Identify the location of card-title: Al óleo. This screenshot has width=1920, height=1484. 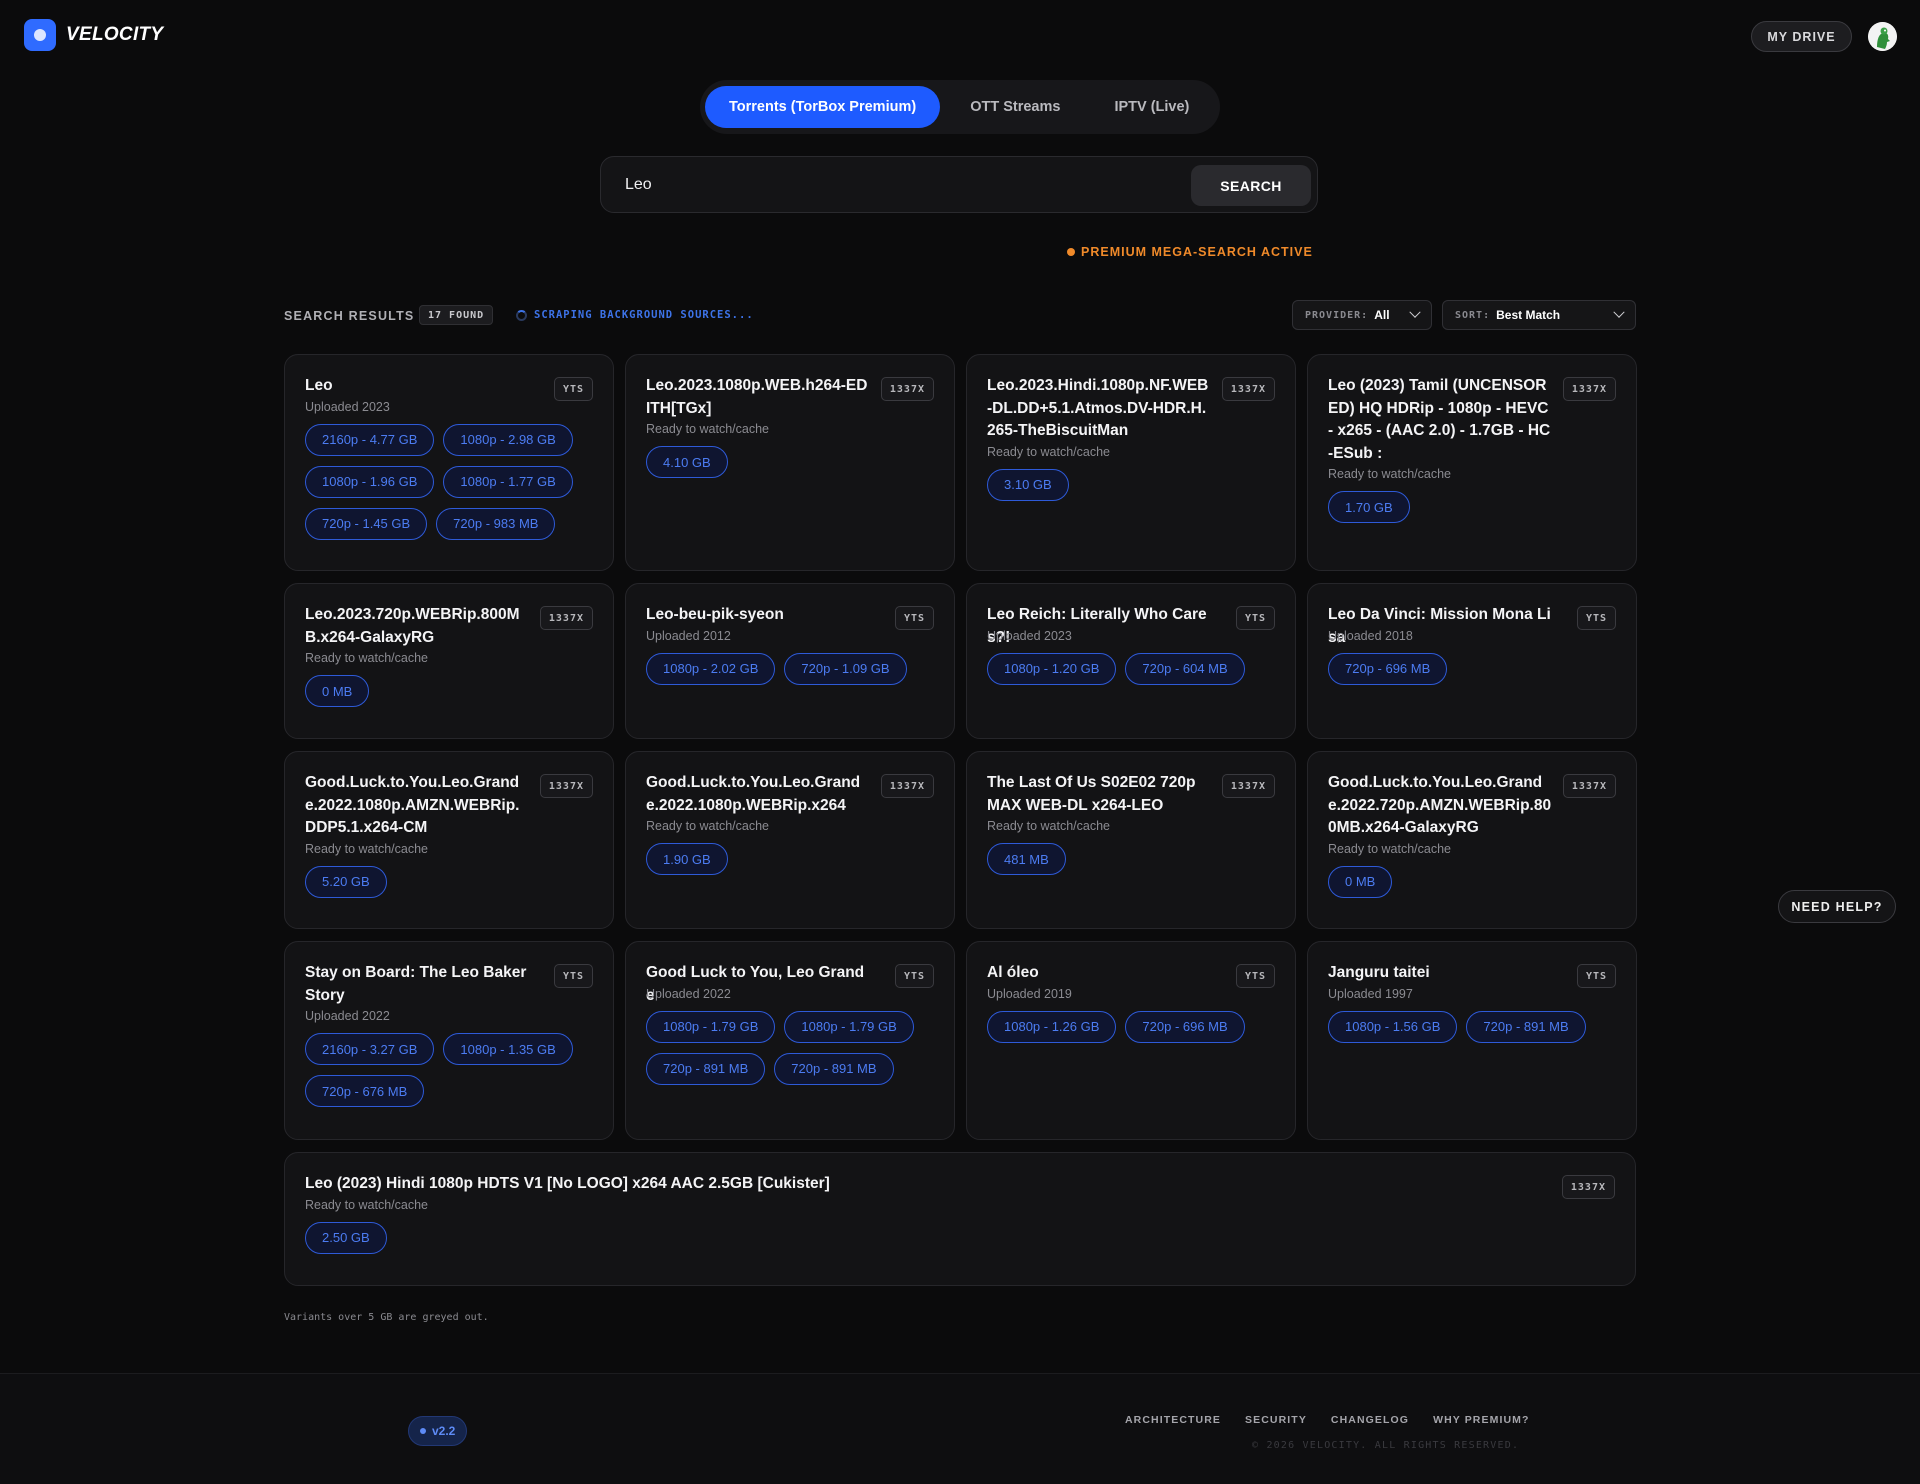
(1013, 972).